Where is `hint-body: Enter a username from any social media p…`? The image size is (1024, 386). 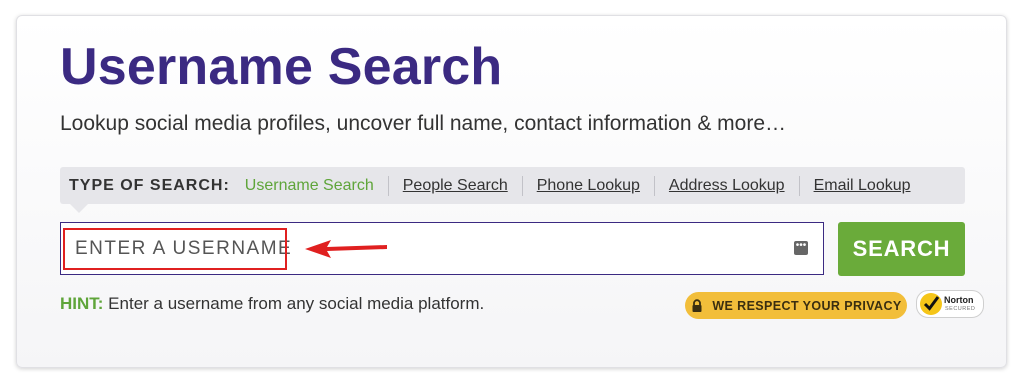 hint-body: Enter a username from any social media p… is located at coordinates (294, 303).